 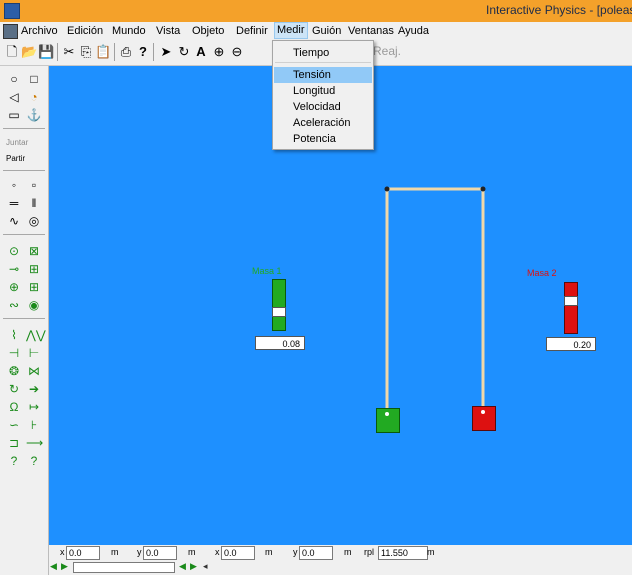 I want to click on x2-field: 0.0, so click(x=238, y=553).